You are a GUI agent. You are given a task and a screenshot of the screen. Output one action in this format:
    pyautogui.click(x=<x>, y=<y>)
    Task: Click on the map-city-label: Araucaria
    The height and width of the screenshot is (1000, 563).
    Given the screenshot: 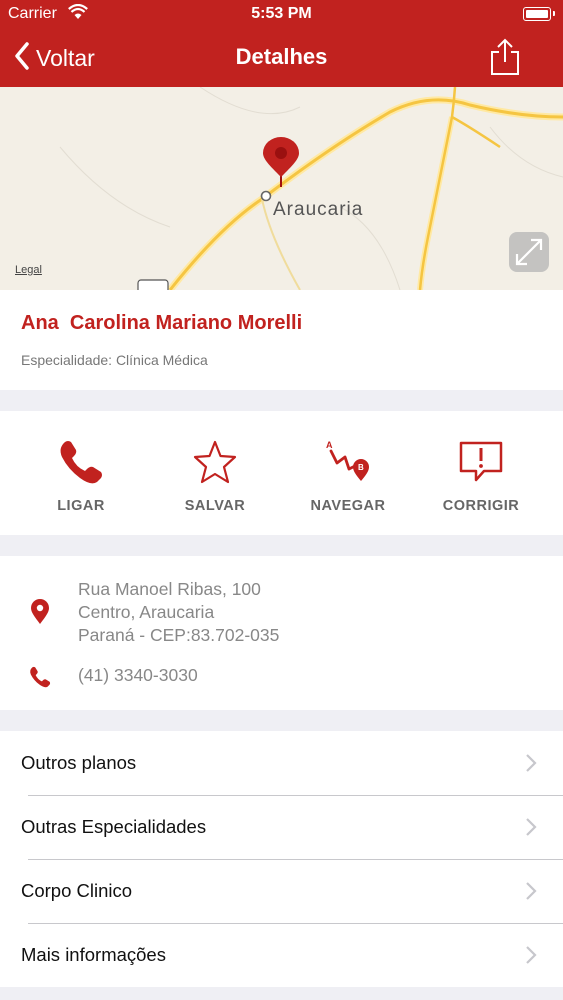 What is the action you would take?
    pyautogui.click(x=318, y=209)
    